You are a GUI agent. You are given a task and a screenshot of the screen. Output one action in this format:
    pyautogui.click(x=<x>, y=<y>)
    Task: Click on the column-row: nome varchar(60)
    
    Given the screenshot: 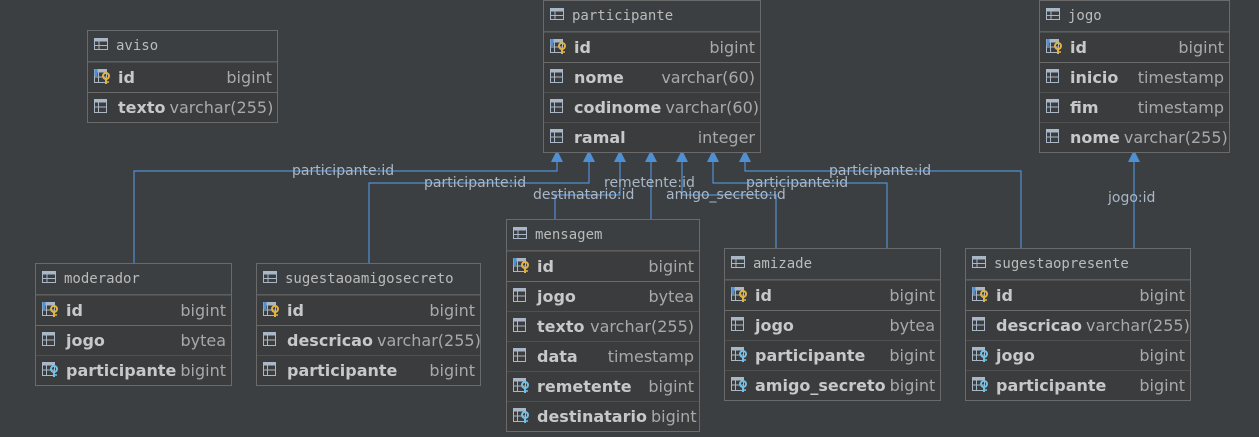 What is the action you would take?
    pyautogui.click(x=652, y=77)
    